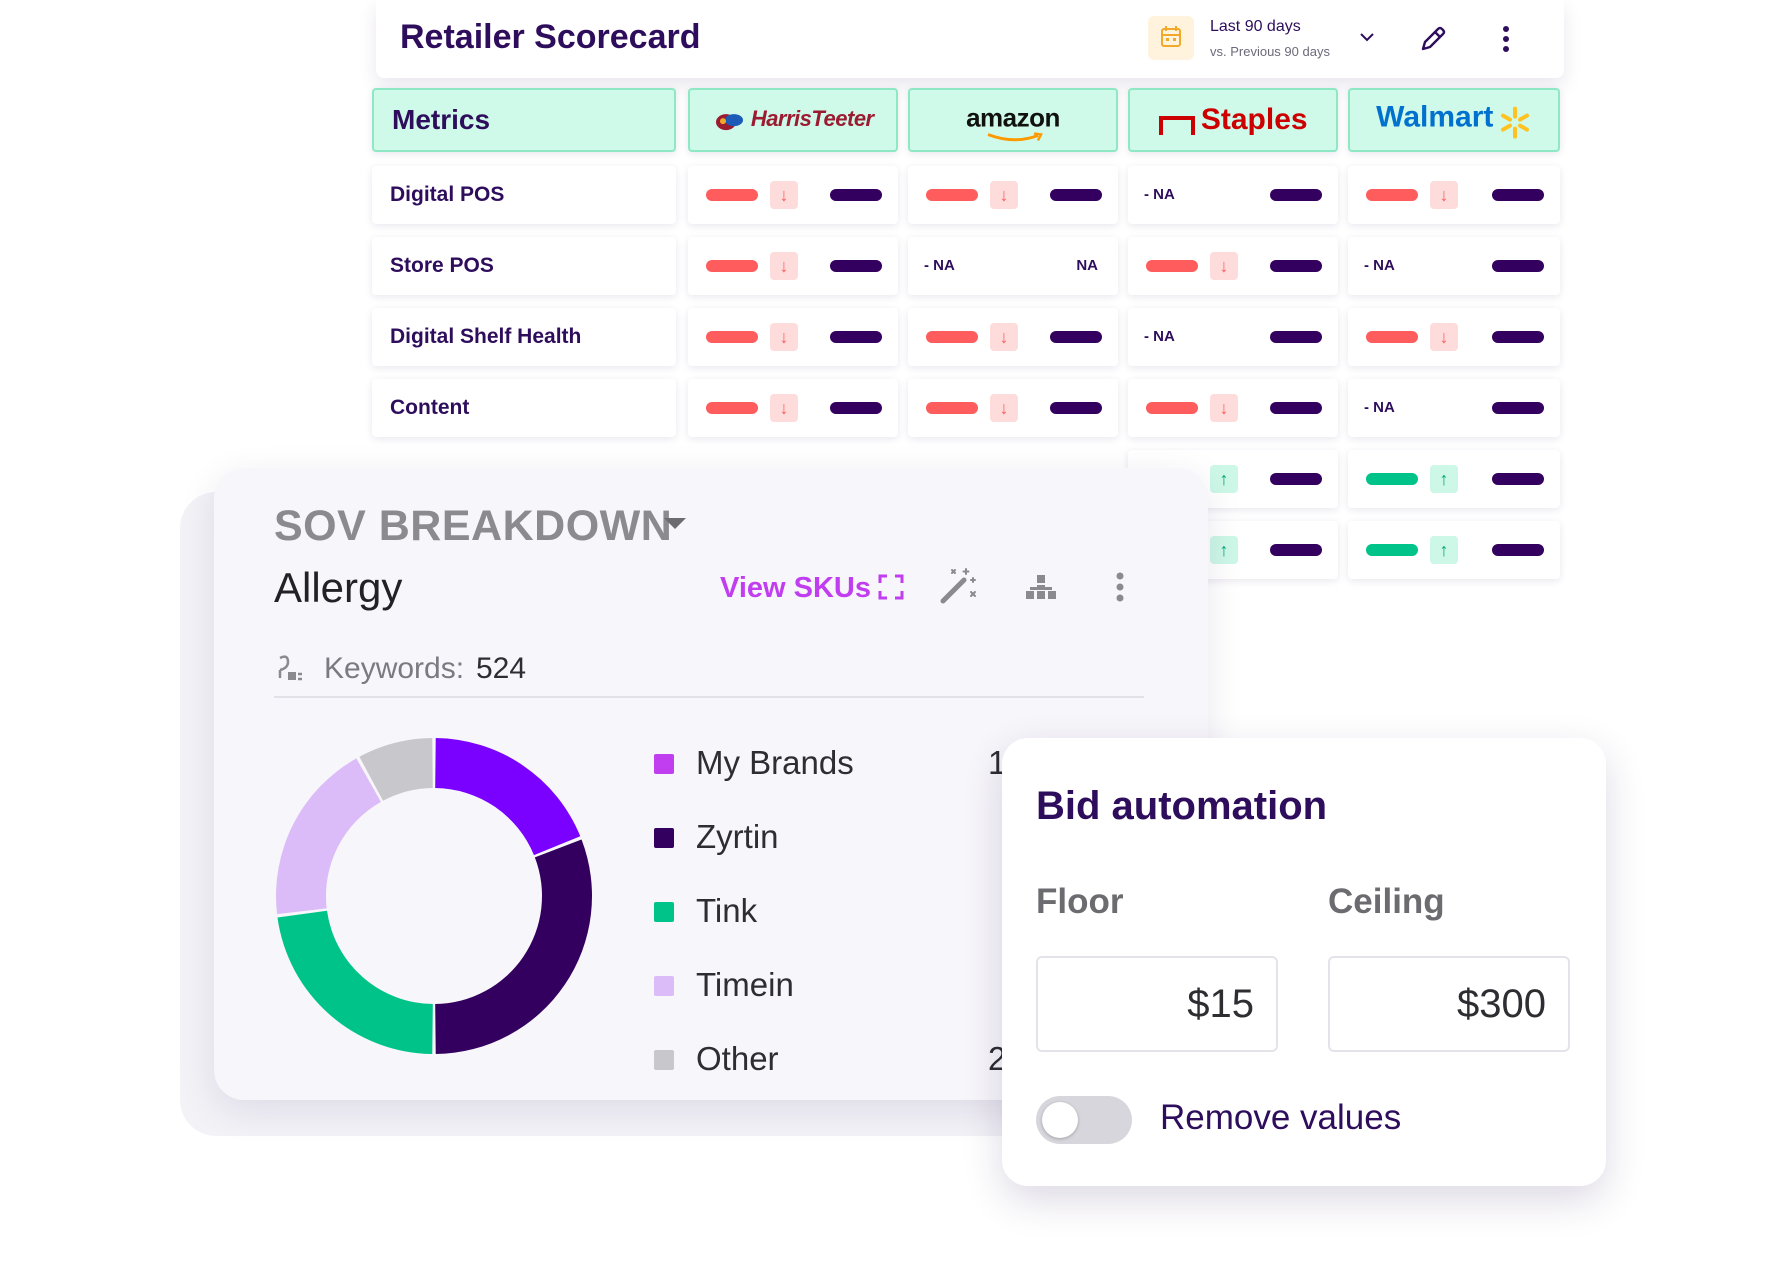  Describe the element at coordinates (1270, 51) in the screenshot. I see `date-range-comparison: vs. Previous 90 days` at that location.